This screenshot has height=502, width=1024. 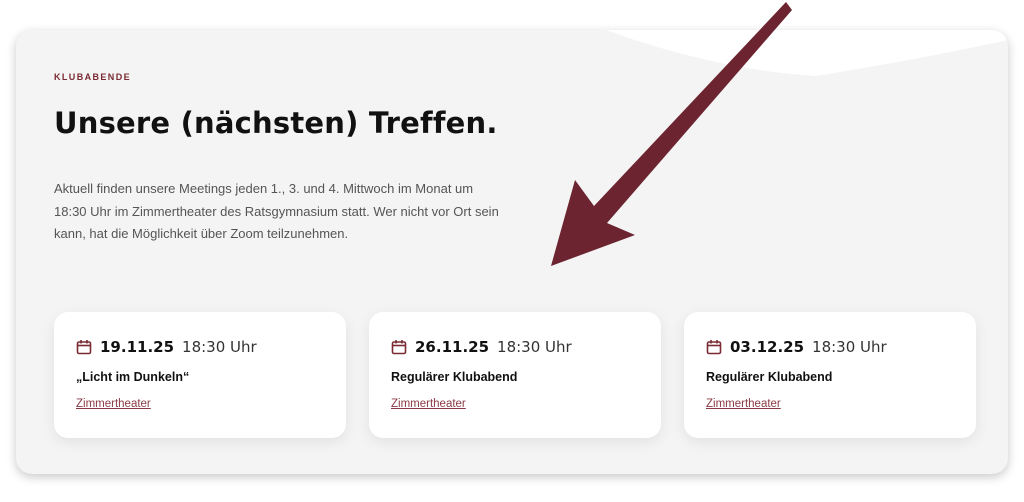 I want to click on event-date-row: 26.11.25 18:30 Uhr, so click(x=481, y=347).